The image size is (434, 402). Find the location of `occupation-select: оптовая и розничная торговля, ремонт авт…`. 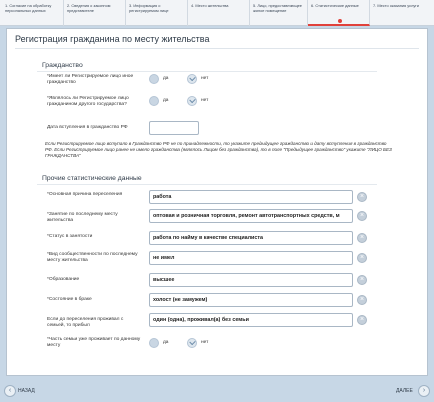

occupation-select: оптовая и розничная торговля, ремонт авт… is located at coordinates (251, 216).